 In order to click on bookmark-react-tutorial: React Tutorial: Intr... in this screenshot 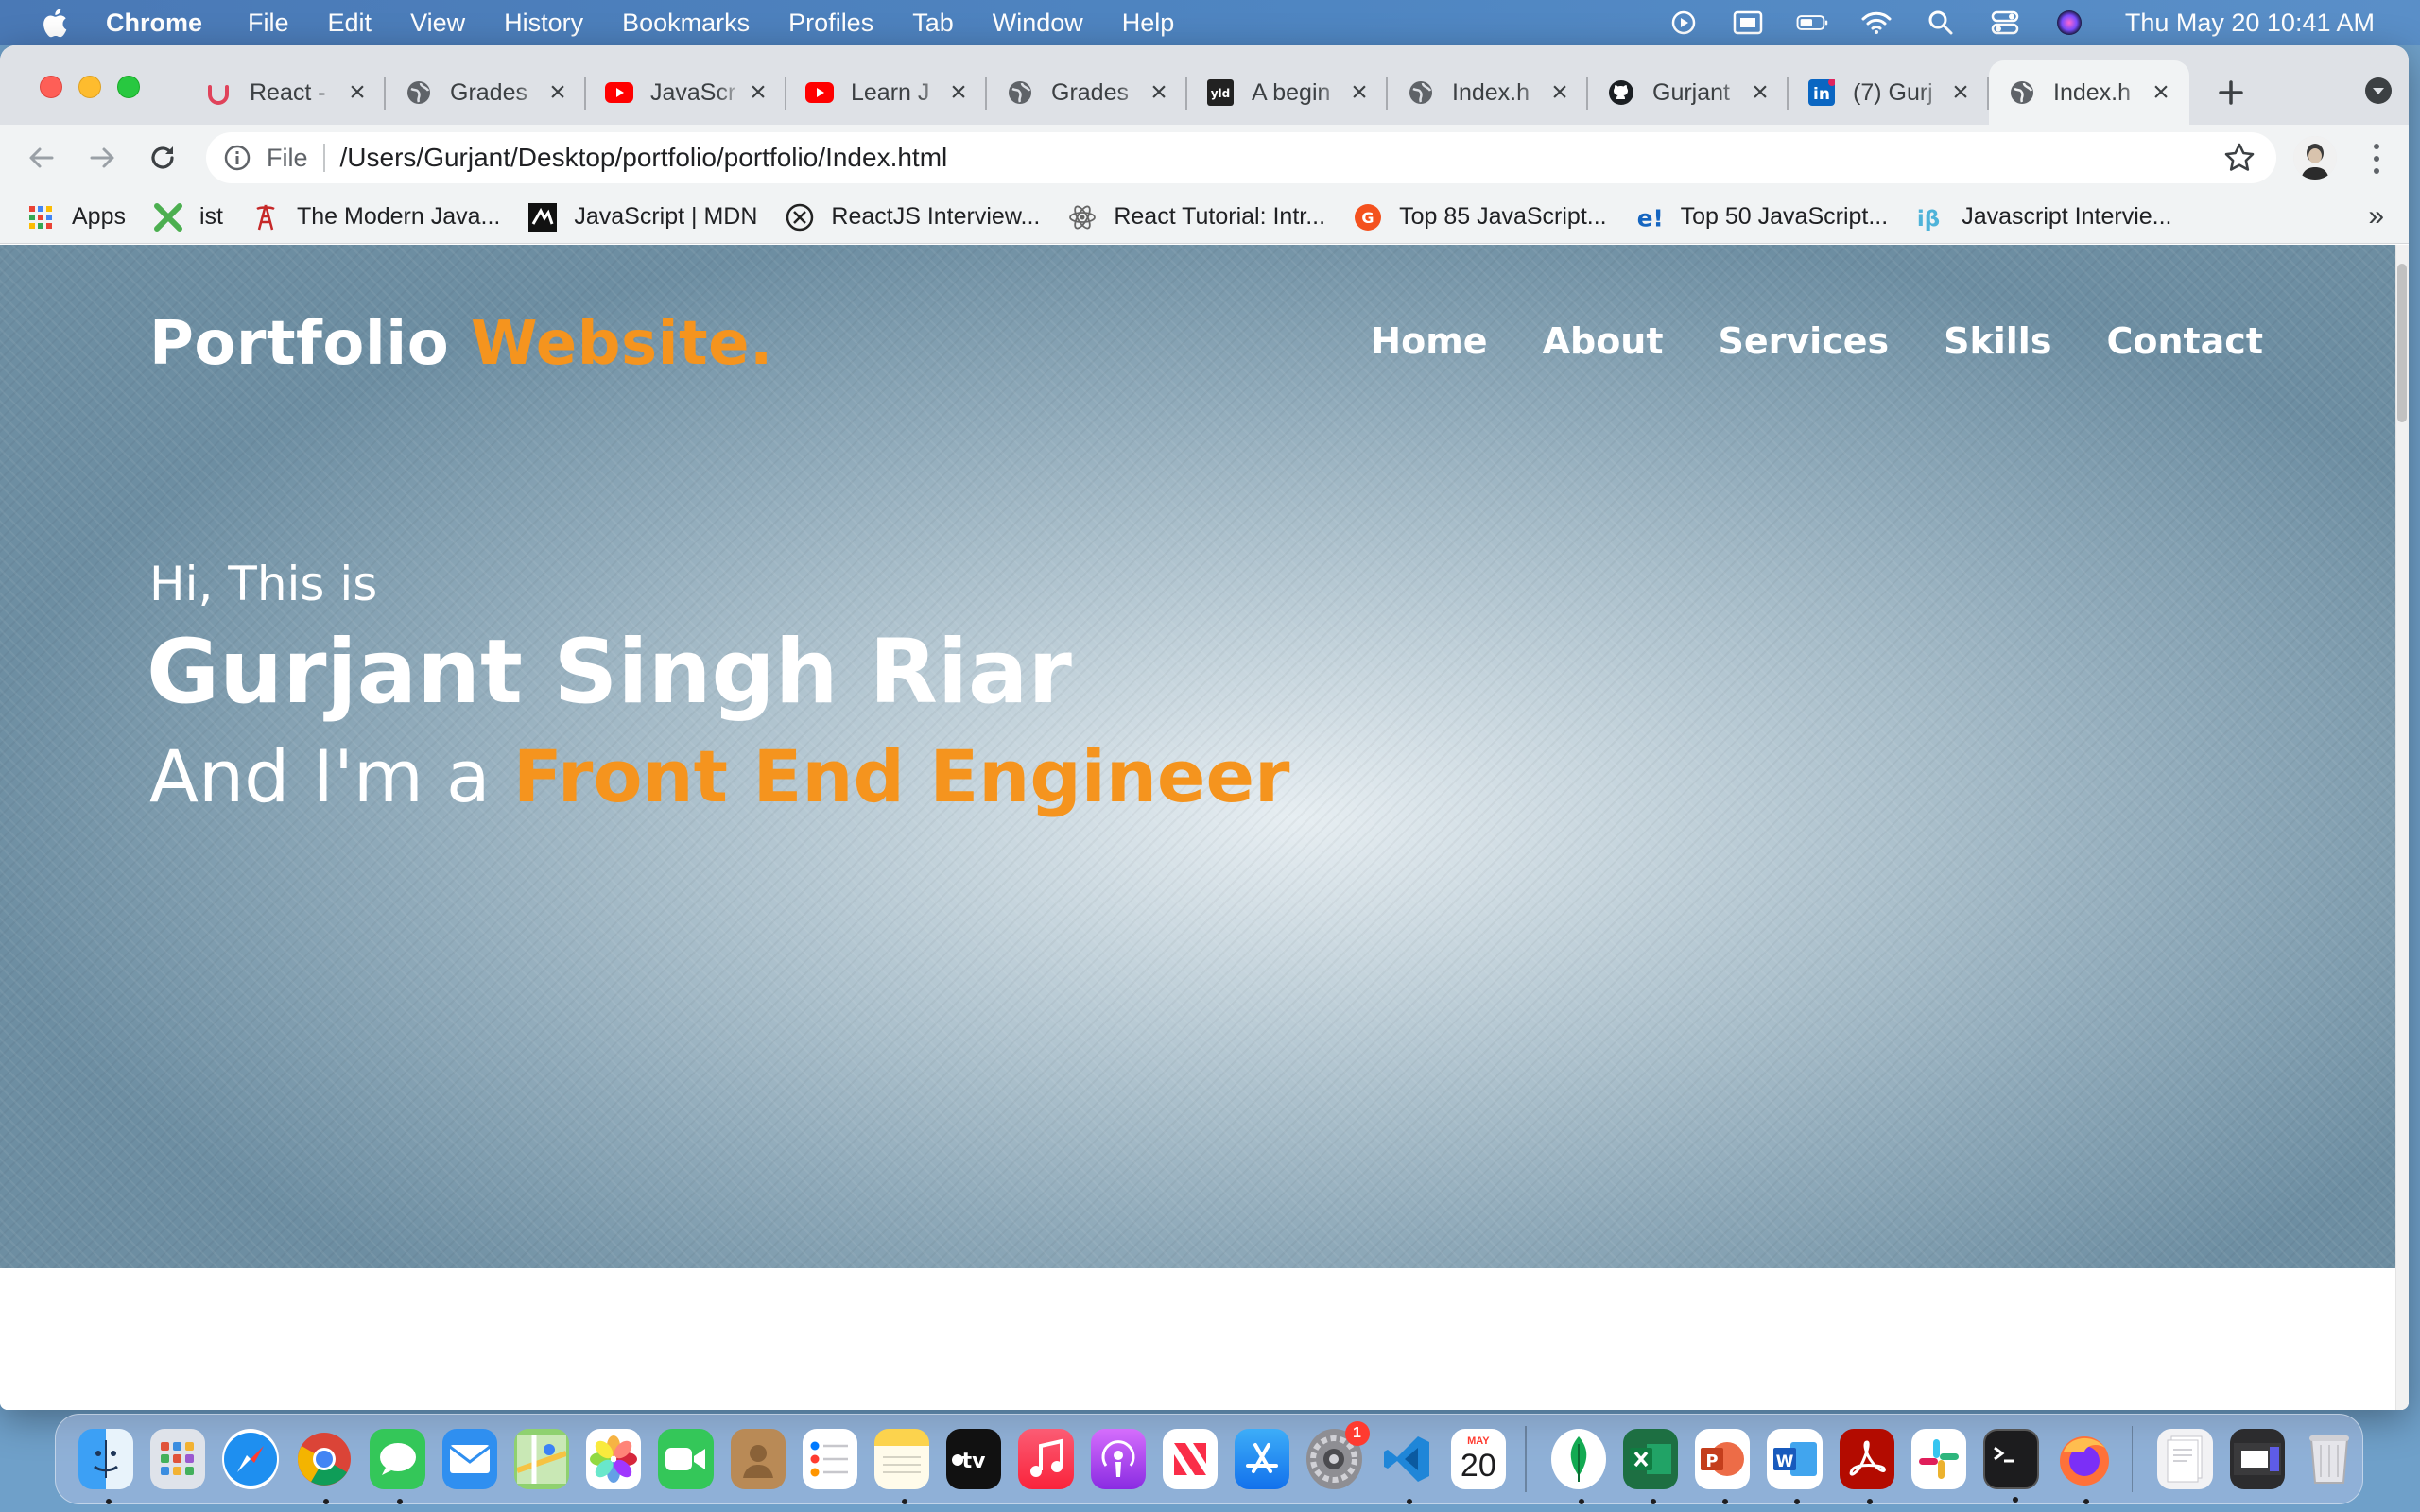, I will do `click(1196, 217)`.